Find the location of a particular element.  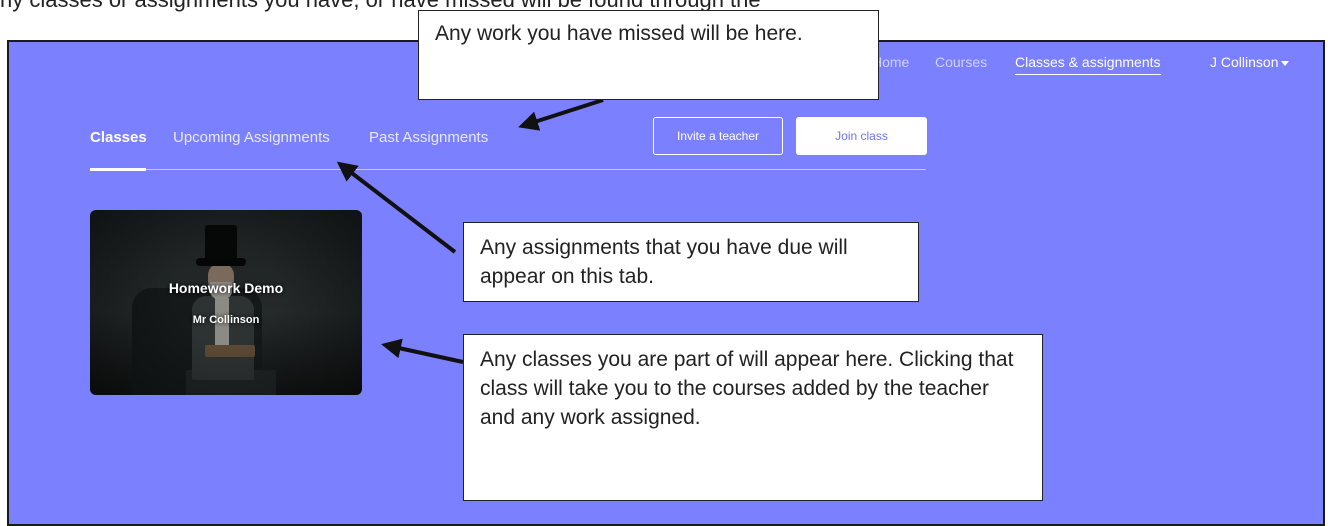

arrow-classes is located at coordinates (422, 351).